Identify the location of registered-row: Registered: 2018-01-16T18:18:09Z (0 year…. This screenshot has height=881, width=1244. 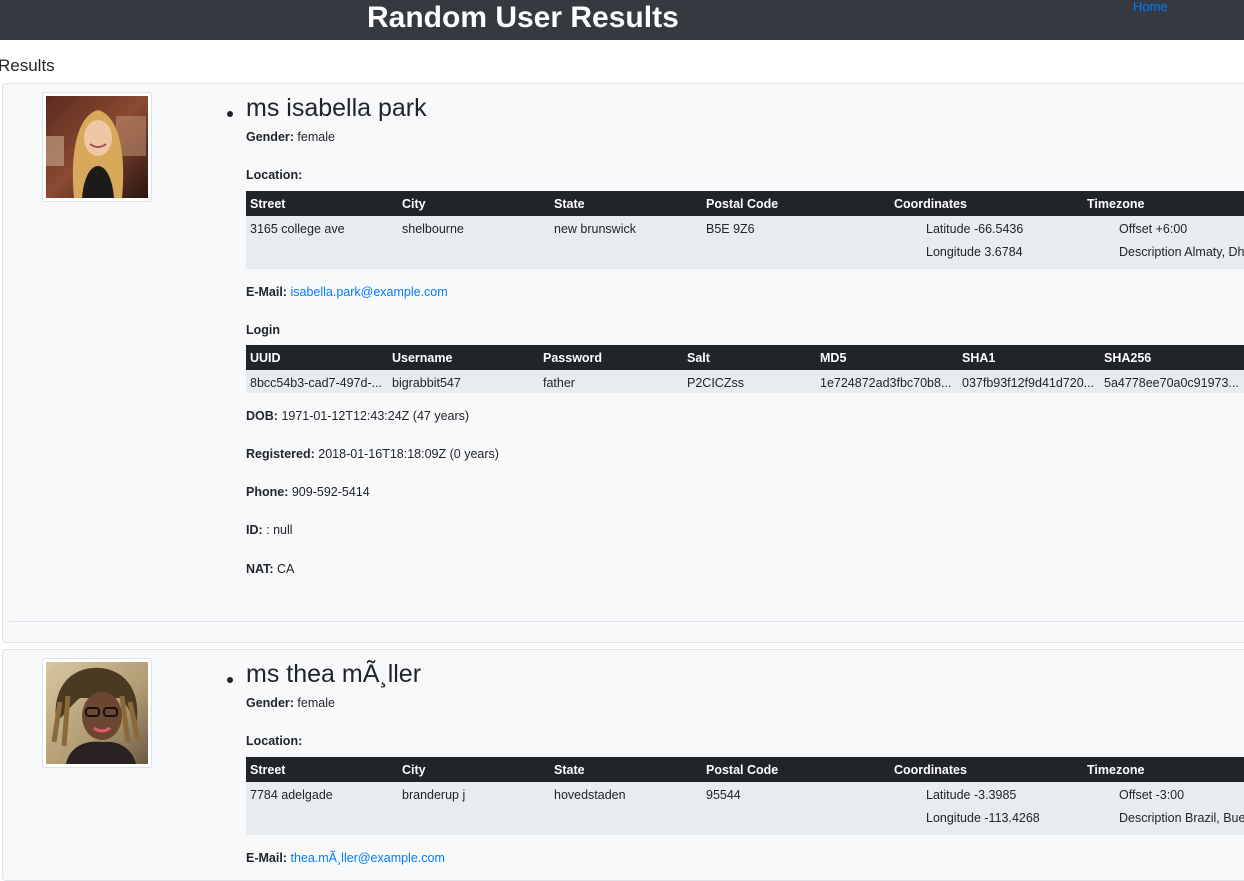
(372, 454).